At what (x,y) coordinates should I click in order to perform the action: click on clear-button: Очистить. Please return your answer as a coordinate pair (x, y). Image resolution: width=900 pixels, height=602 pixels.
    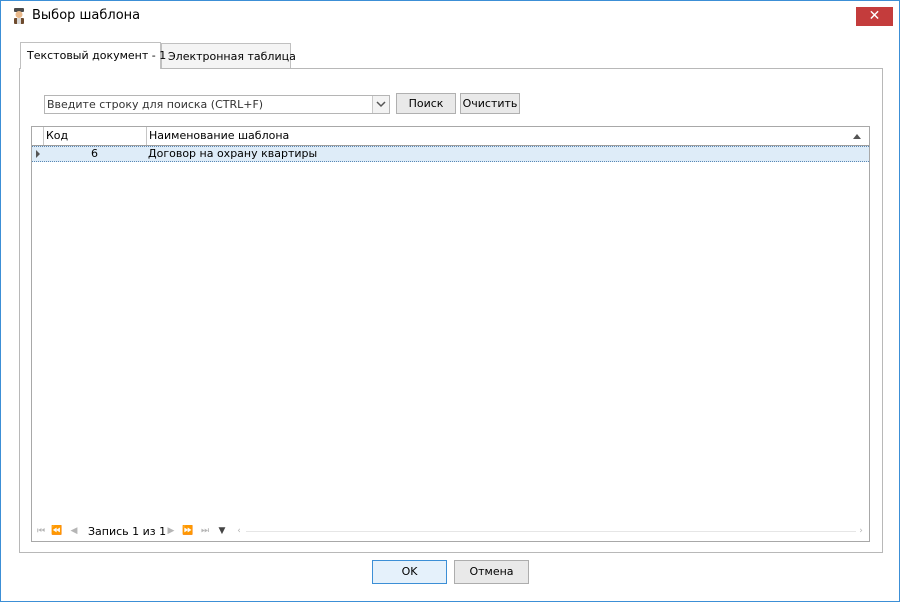
    Looking at the image, I should click on (490, 103).